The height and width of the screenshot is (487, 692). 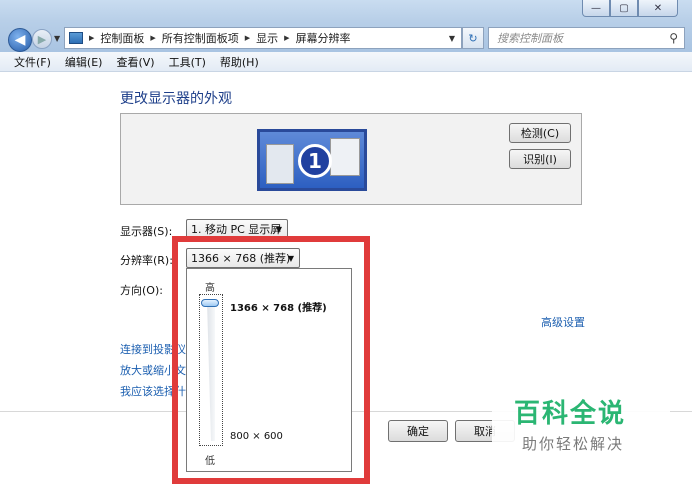 What do you see at coordinates (200, 38) in the screenshot?
I see `breadcrumb-all-items: 所有控制面板项` at bounding box center [200, 38].